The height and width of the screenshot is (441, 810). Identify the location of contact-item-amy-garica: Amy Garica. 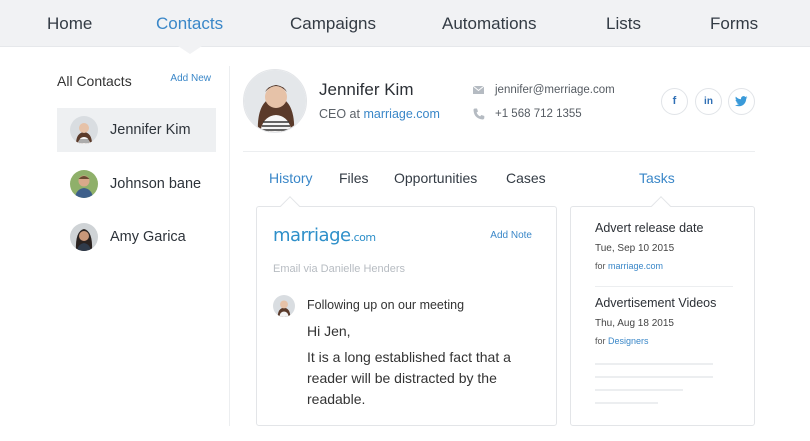
(136, 237).